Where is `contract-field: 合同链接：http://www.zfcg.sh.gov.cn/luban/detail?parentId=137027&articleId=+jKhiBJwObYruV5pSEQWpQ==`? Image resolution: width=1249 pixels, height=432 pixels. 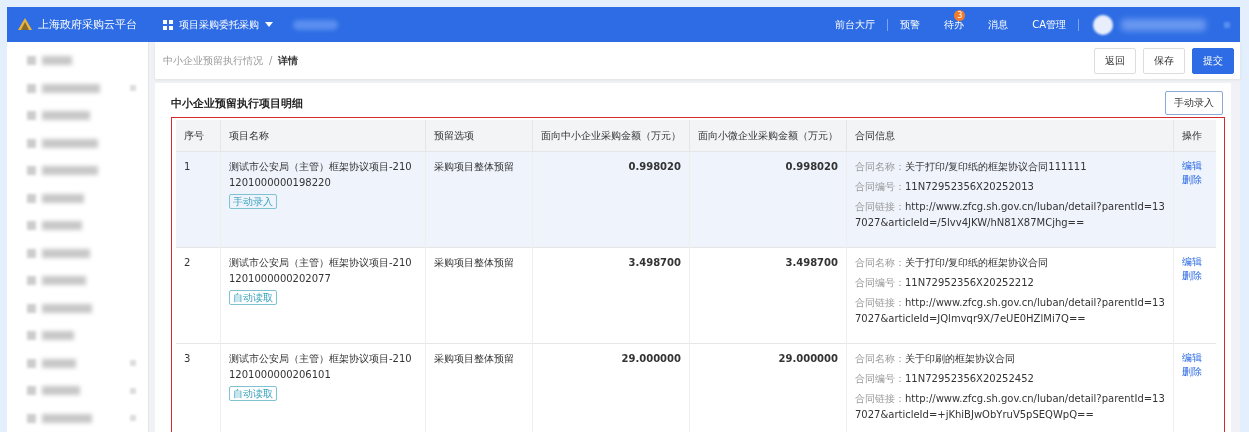
contract-field: 合同链接：http://www.zfcg.sh.gov.cn/luban/detail?parentId=137027&articleId=+jKhiBJwObYruV5pSEQWpQ== is located at coordinates (1010, 407).